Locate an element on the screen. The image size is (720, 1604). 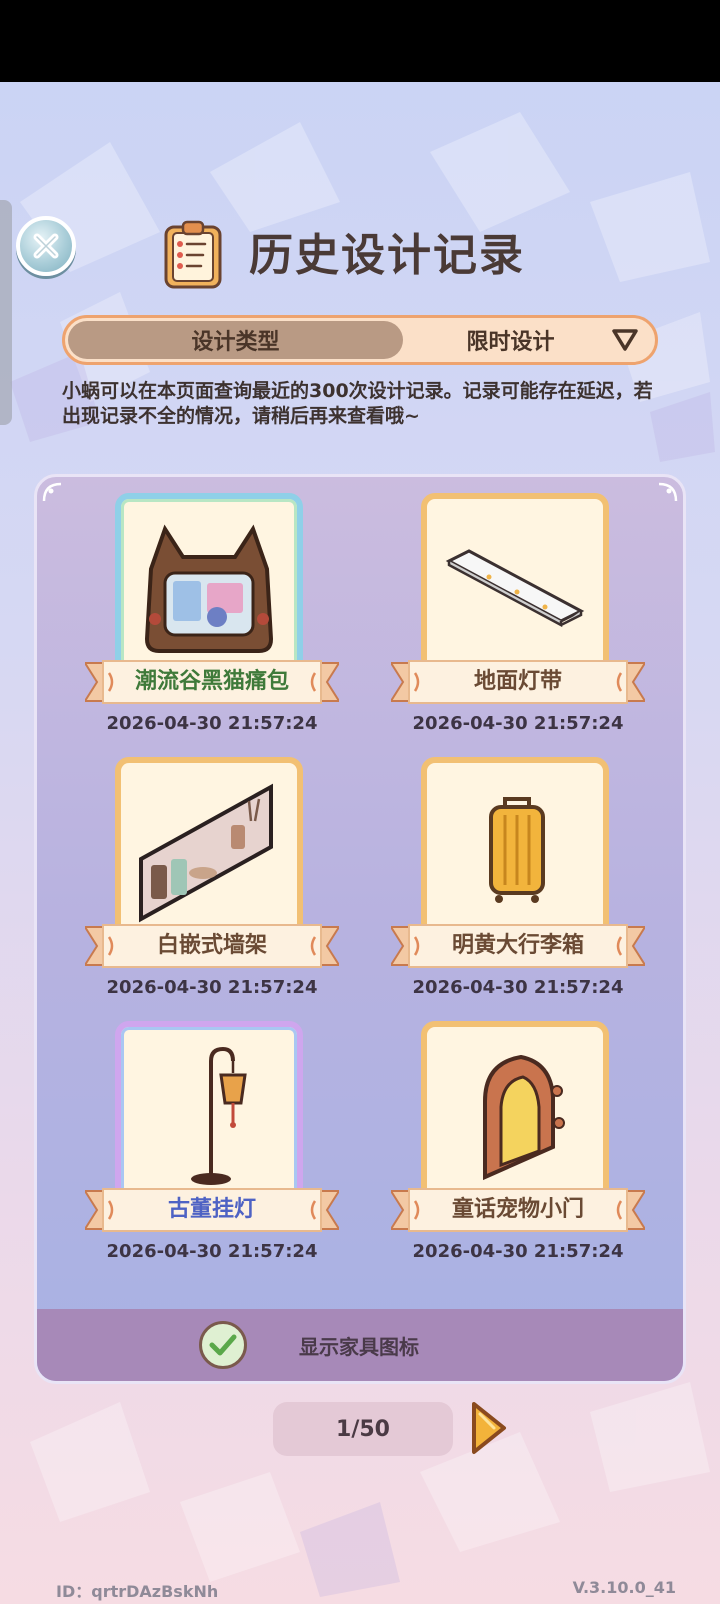
record-item: 童话宠物小门 2026-04-30 21:57:24 is located at coordinates (518, 1146).